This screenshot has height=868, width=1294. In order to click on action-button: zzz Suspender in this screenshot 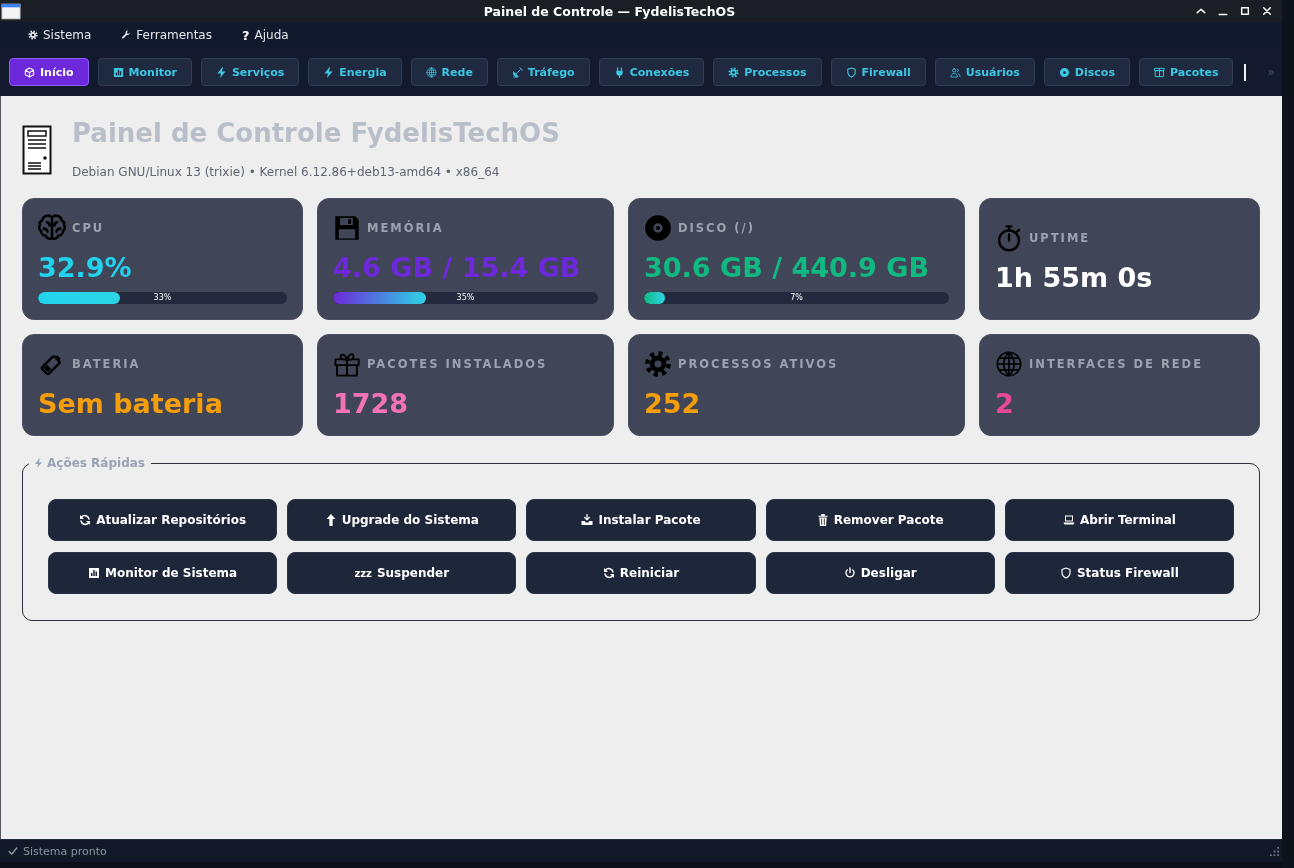, I will do `click(402, 573)`.